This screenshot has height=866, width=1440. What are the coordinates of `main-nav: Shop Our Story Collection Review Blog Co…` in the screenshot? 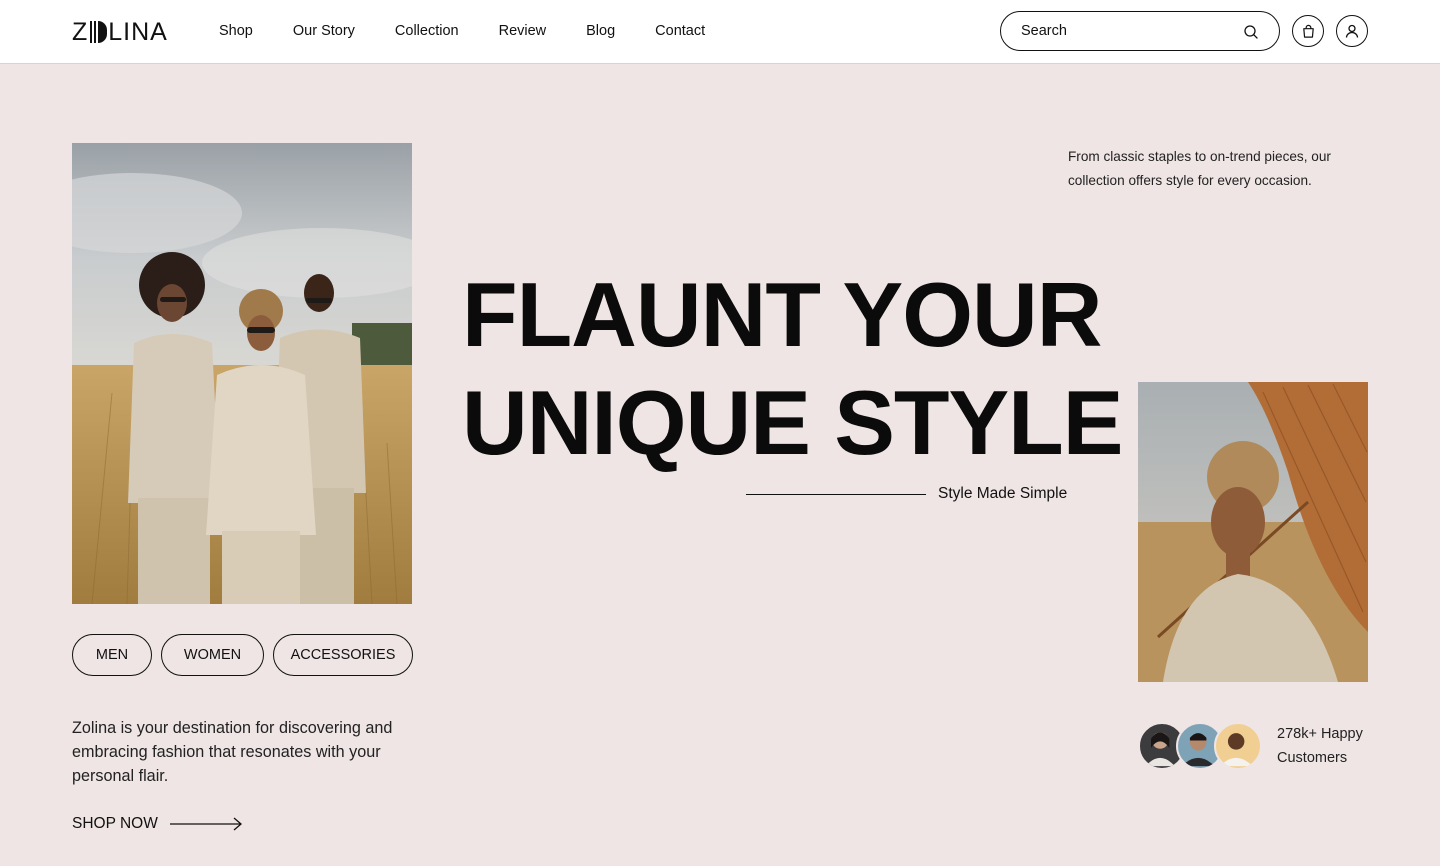 It's located at (482, 31).